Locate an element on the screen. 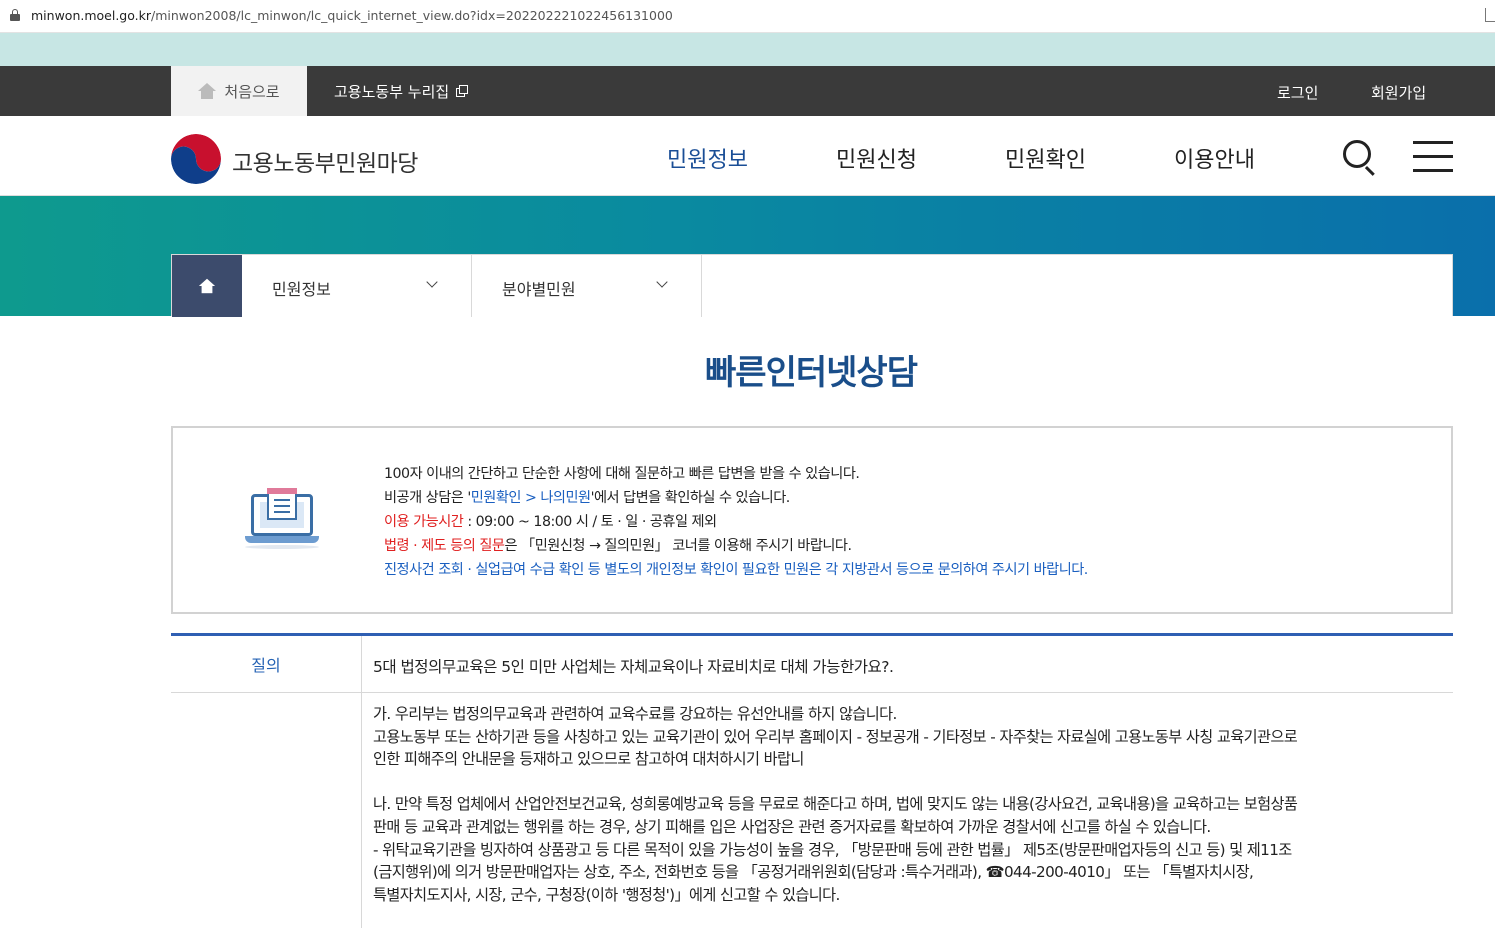  search-icon is located at coordinates (1360, 158).